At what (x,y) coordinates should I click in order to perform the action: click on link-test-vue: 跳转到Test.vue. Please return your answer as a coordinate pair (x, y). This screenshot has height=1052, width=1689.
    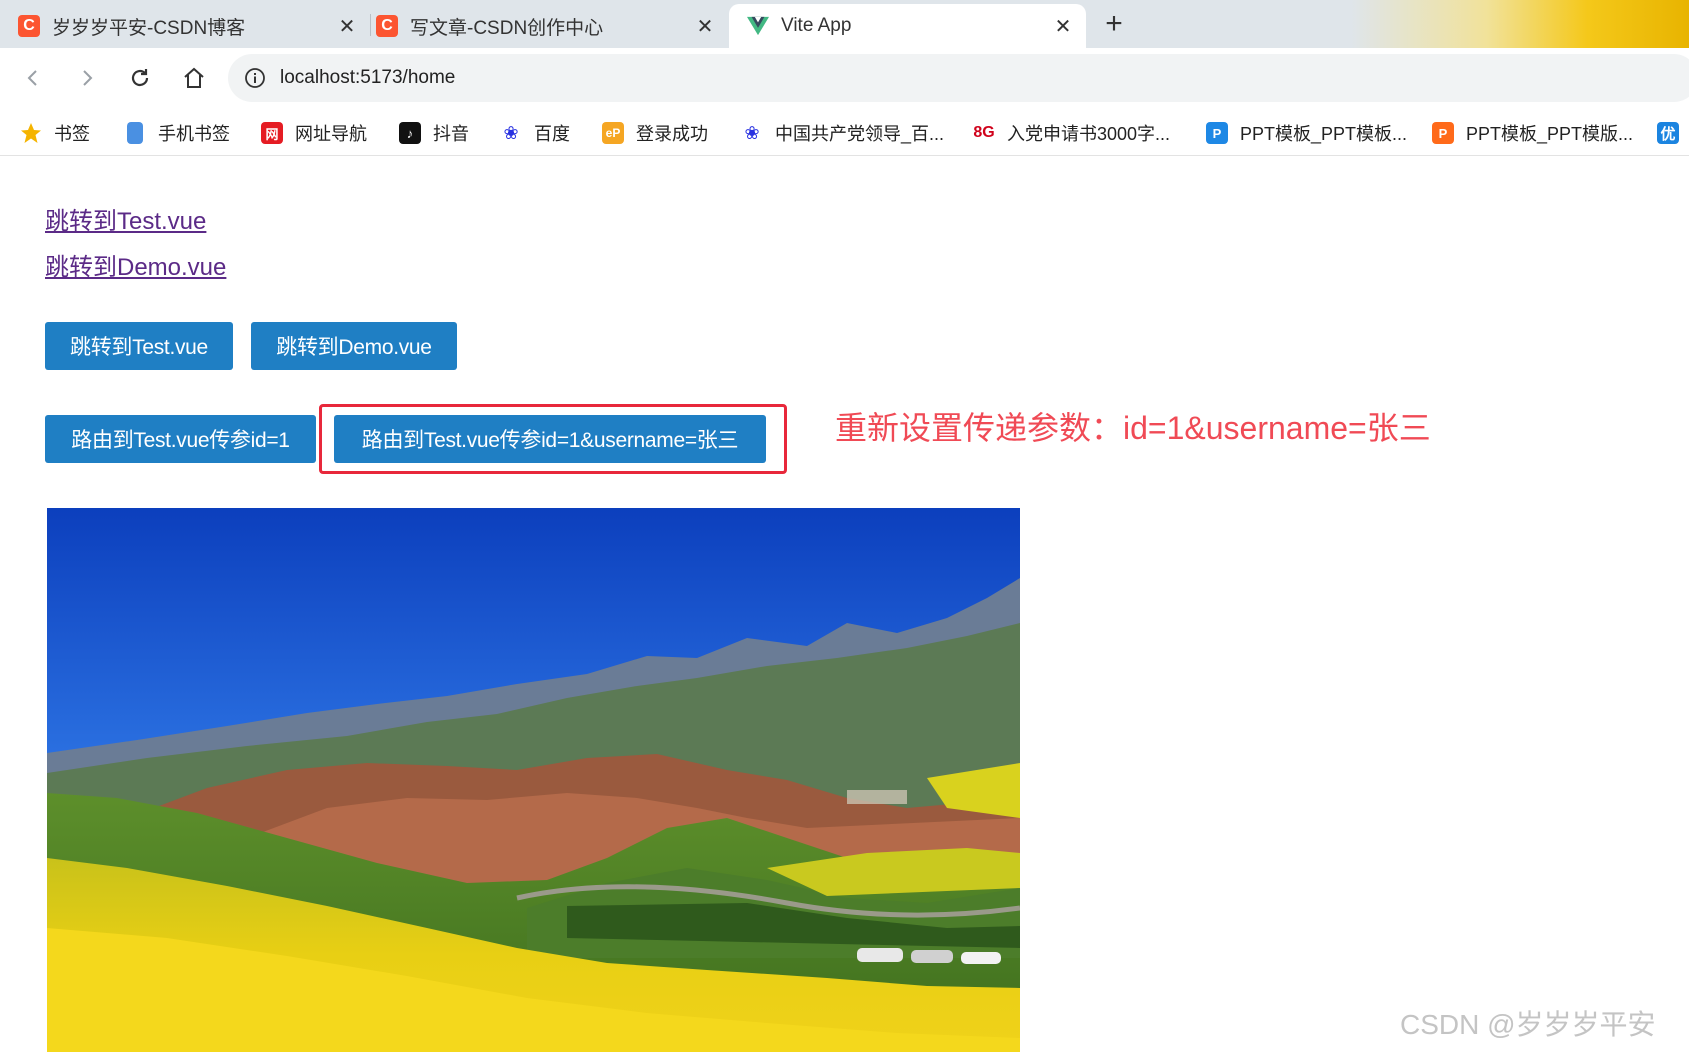
    Looking at the image, I should click on (125, 218).